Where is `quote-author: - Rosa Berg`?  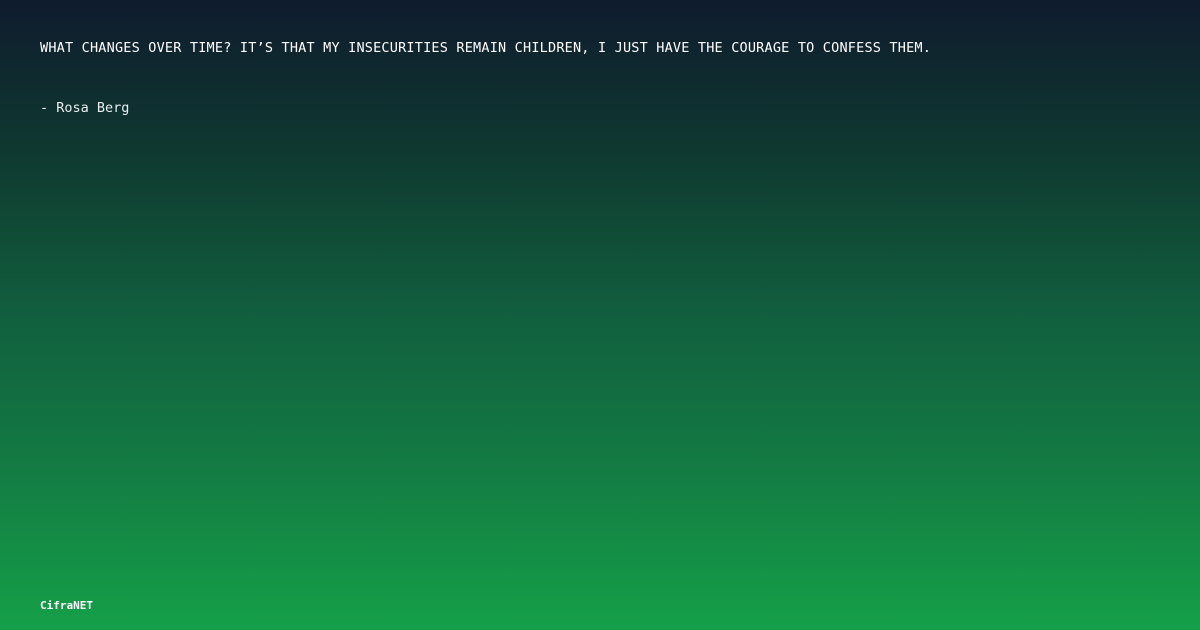 quote-author: - Rosa Berg is located at coordinates (85, 108).